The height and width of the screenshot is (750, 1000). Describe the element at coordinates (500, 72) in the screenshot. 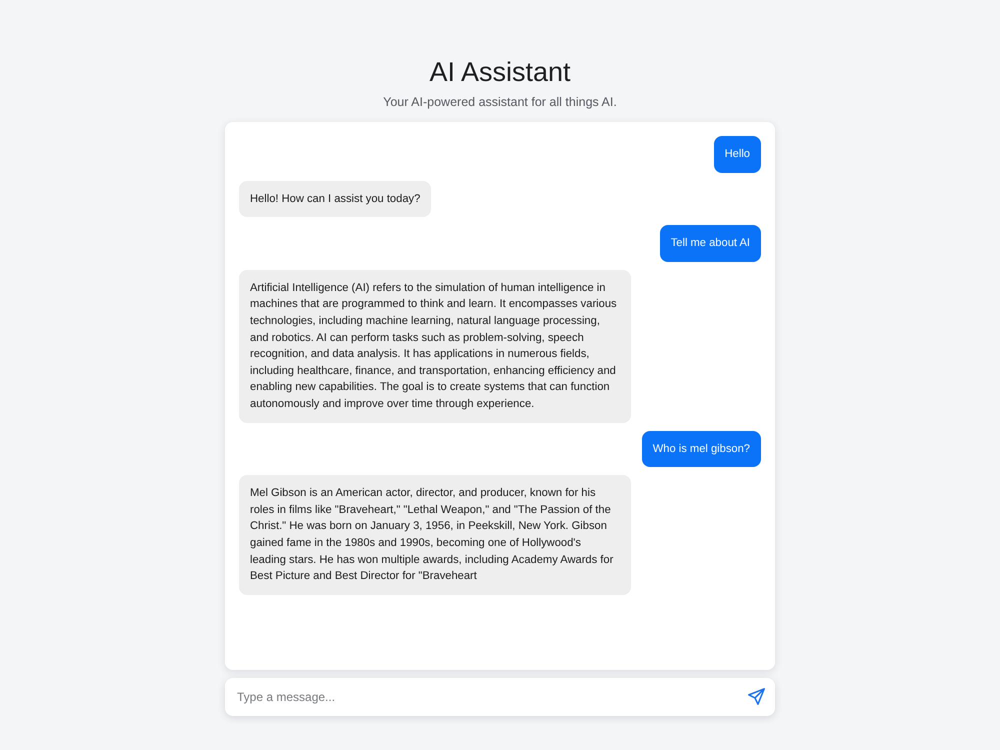

I see `app-title: AI Assistant` at that location.